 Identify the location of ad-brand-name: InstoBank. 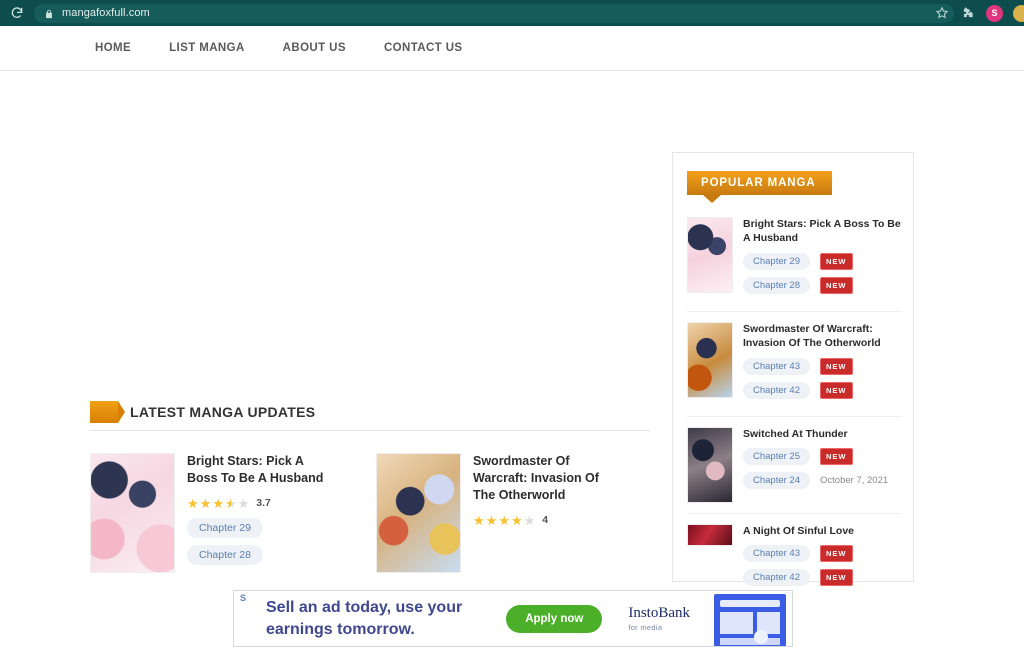
(659, 613).